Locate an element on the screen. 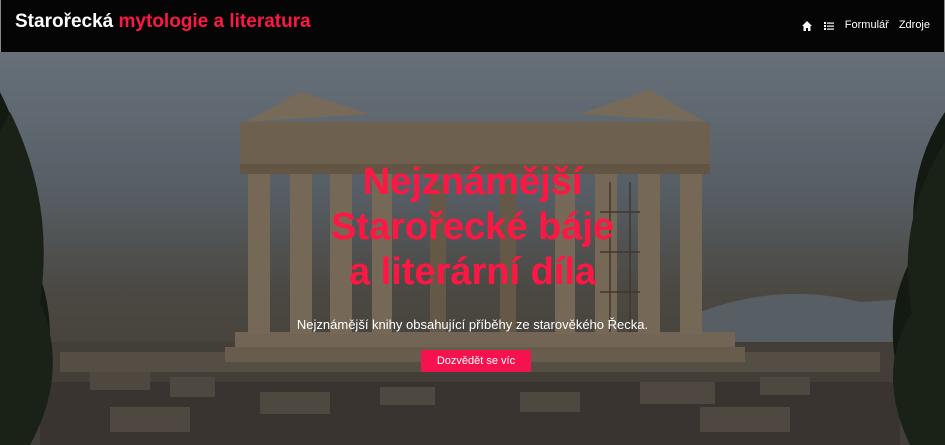 The height and width of the screenshot is (445, 945). headline-line: Nejznámější is located at coordinates (472, 182).